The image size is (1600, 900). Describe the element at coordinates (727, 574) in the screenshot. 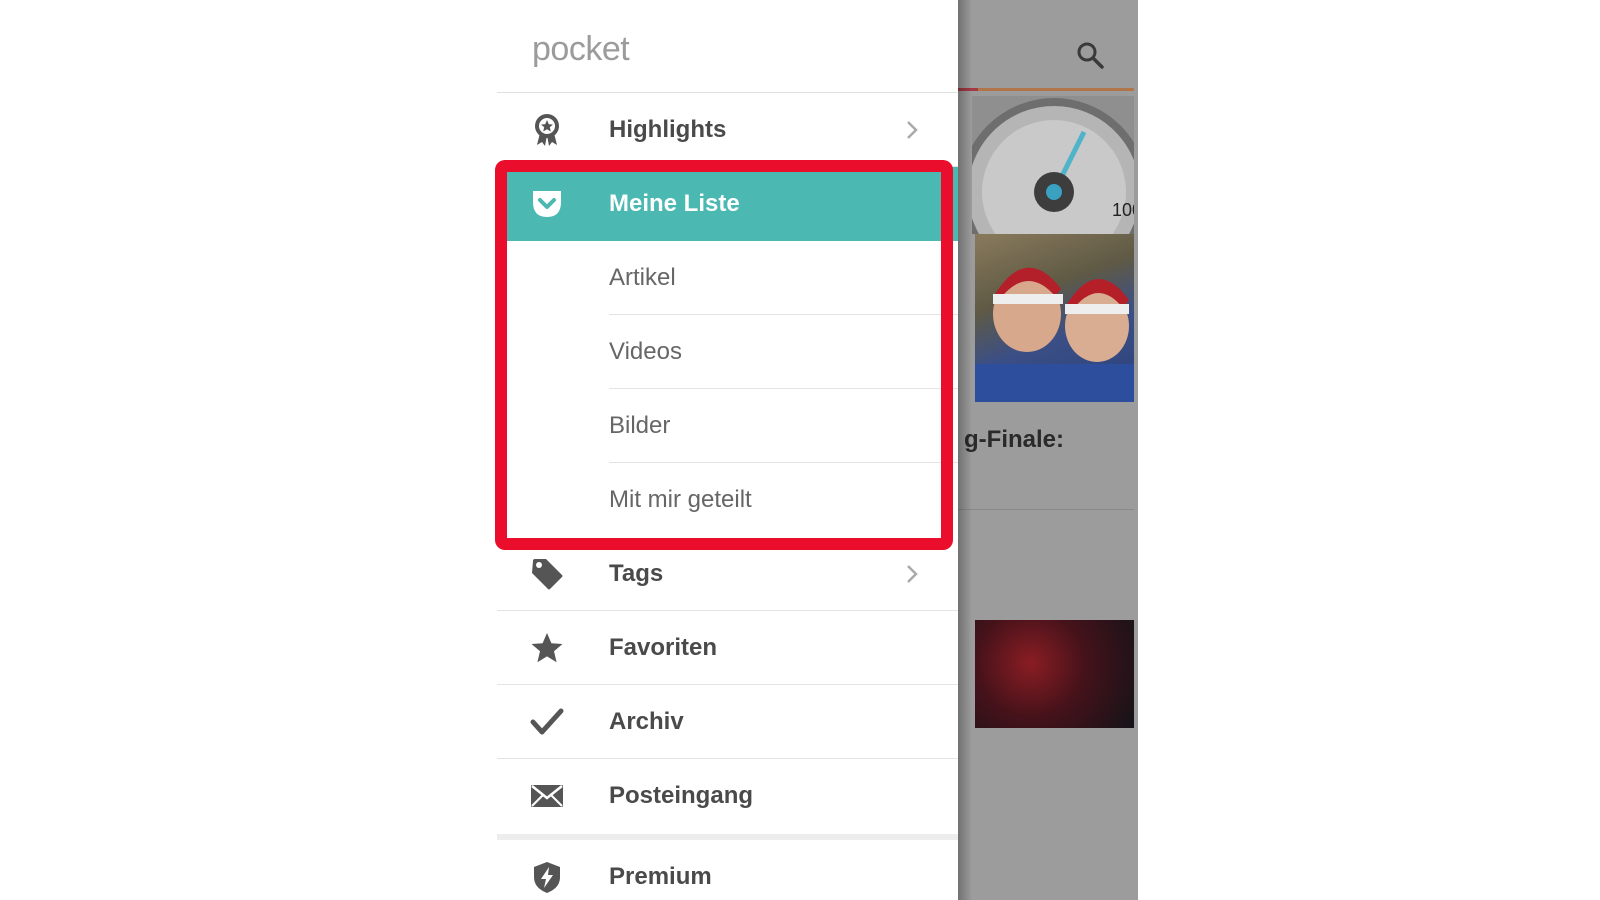

I see `menu-item-tags: Tags` at that location.